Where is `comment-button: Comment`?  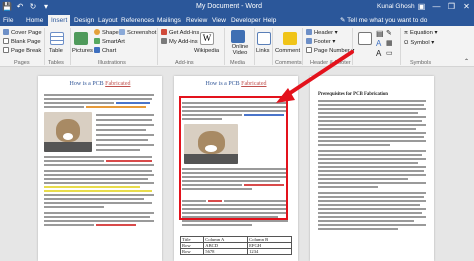
comment-button: Comment is located at coordinates (287, 51).